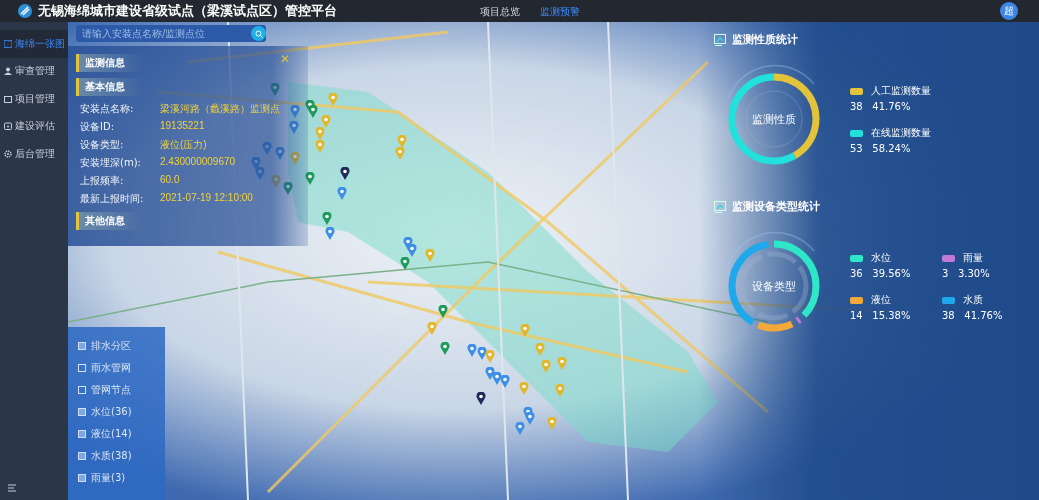 This screenshot has height=500, width=1039. Describe the element at coordinates (170, 180) in the screenshot. I see `field-value: 60.0` at that location.